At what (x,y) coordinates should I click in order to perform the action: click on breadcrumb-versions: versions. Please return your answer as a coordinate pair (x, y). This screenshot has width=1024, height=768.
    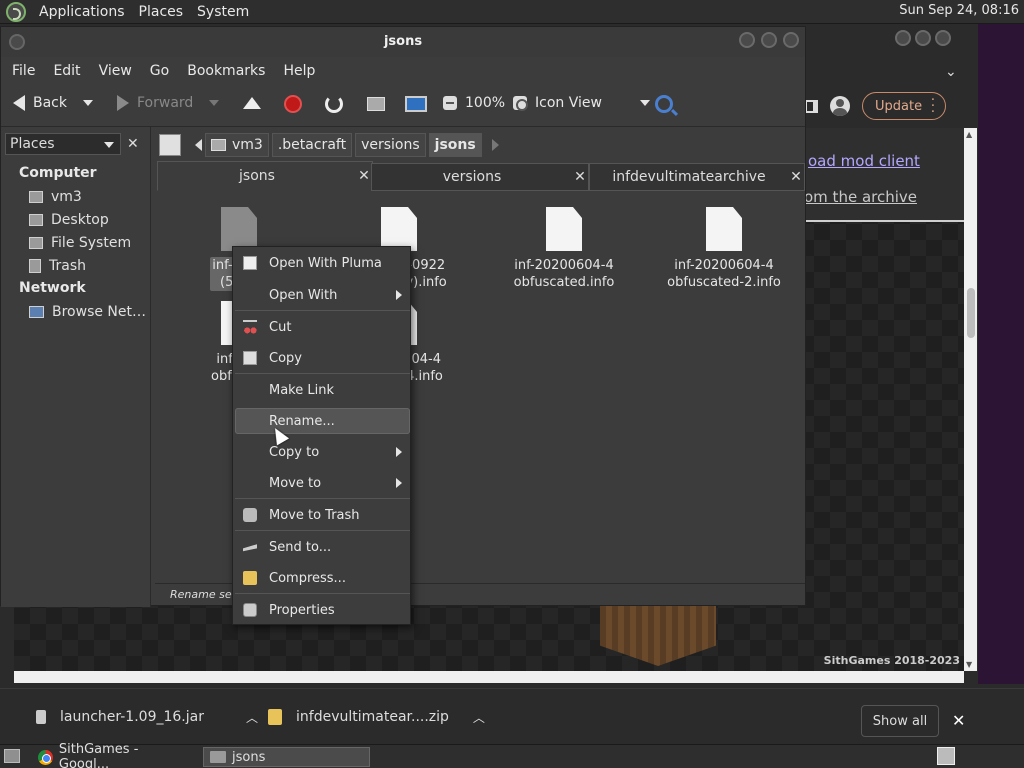
    Looking at the image, I should click on (390, 145).